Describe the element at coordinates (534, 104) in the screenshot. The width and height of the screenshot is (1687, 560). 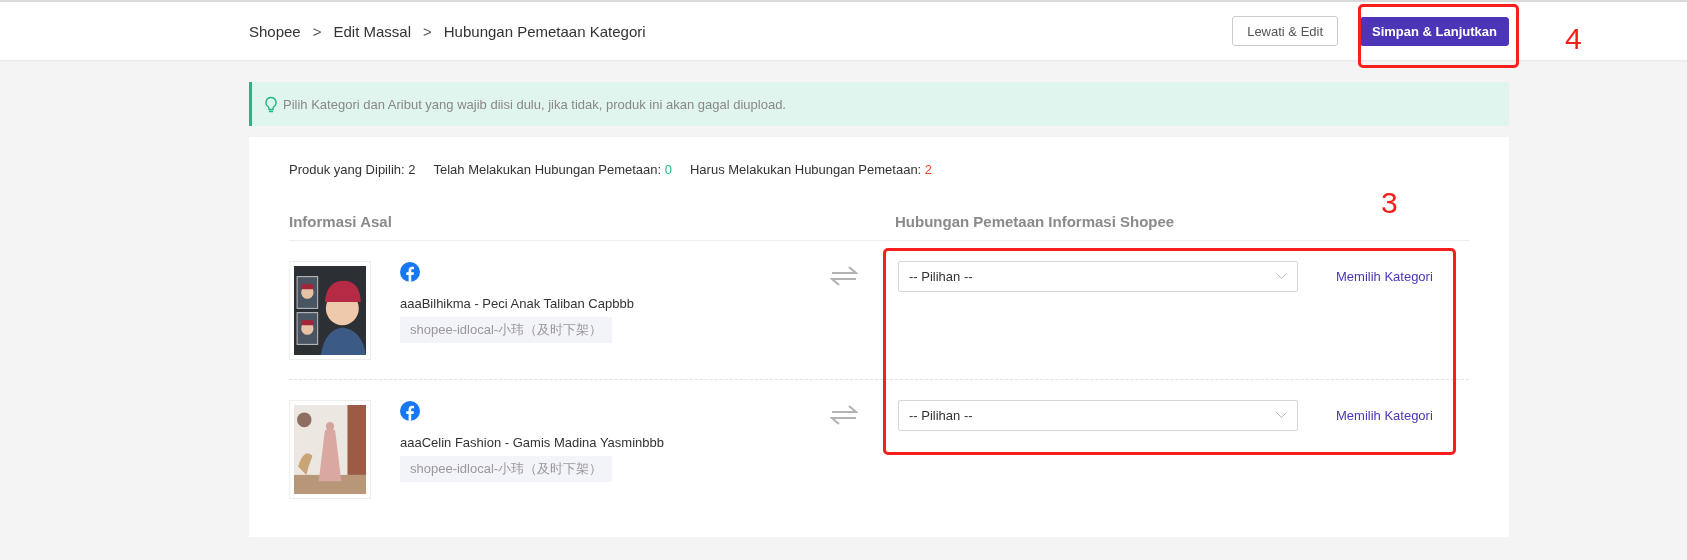
I see `notice-text: Pilih Kategori dan Aribut yang wajib diisi dulu, jika tidak, produk ini akan gagal diupload.` at that location.